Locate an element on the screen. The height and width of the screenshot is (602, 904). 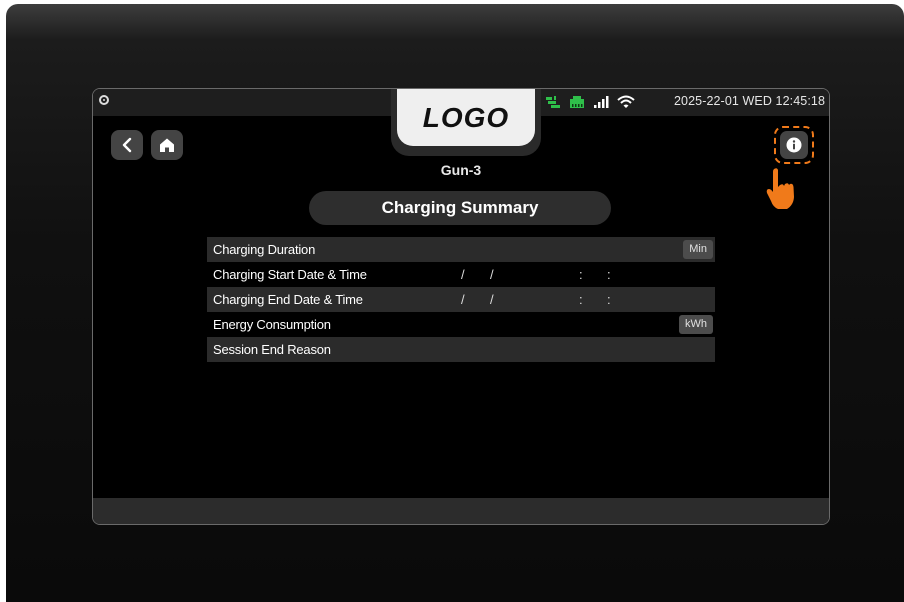
info-icon is located at coordinates (794, 145).